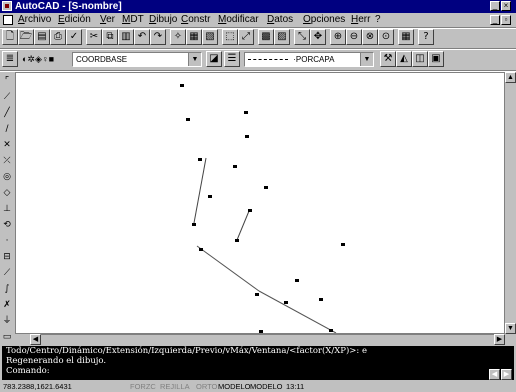  What do you see at coordinates (8, 20) in the screenshot?
I see `document-icon` at bounding box center [8, 20].